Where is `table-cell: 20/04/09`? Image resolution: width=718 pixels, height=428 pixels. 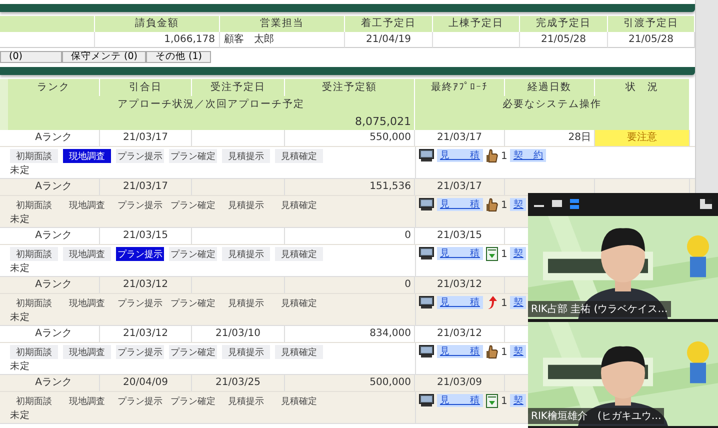
table-cell: 20/04/09 is located at coordinates (146, 383).